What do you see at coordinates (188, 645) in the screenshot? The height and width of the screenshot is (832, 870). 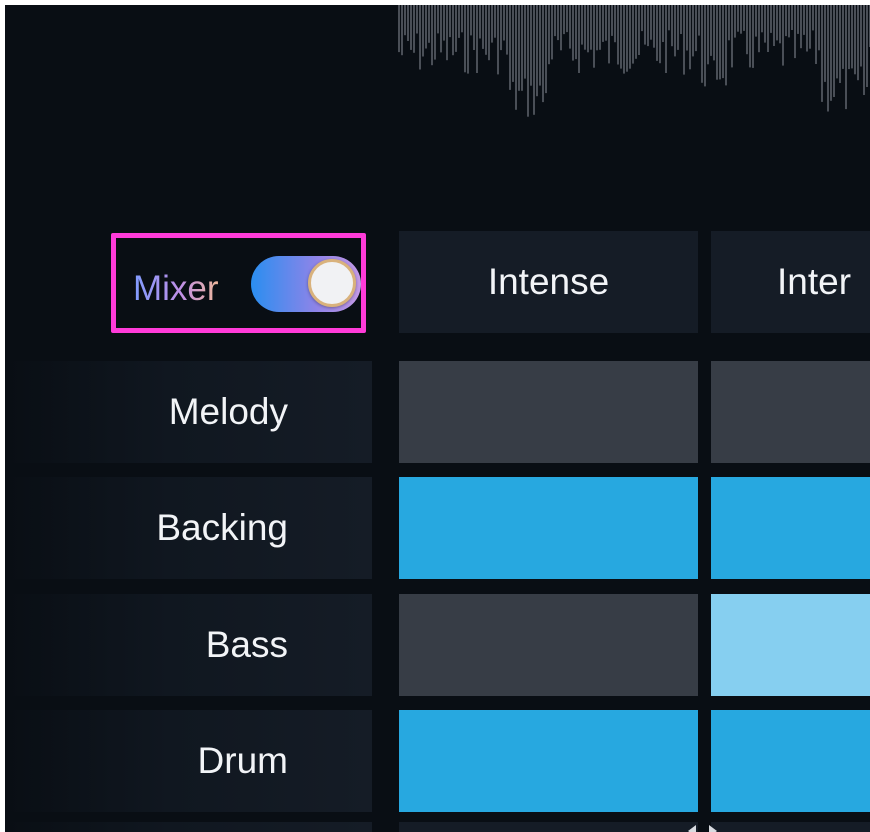 I see `row-label-bass: Bass` at bounding box center [188, 645].